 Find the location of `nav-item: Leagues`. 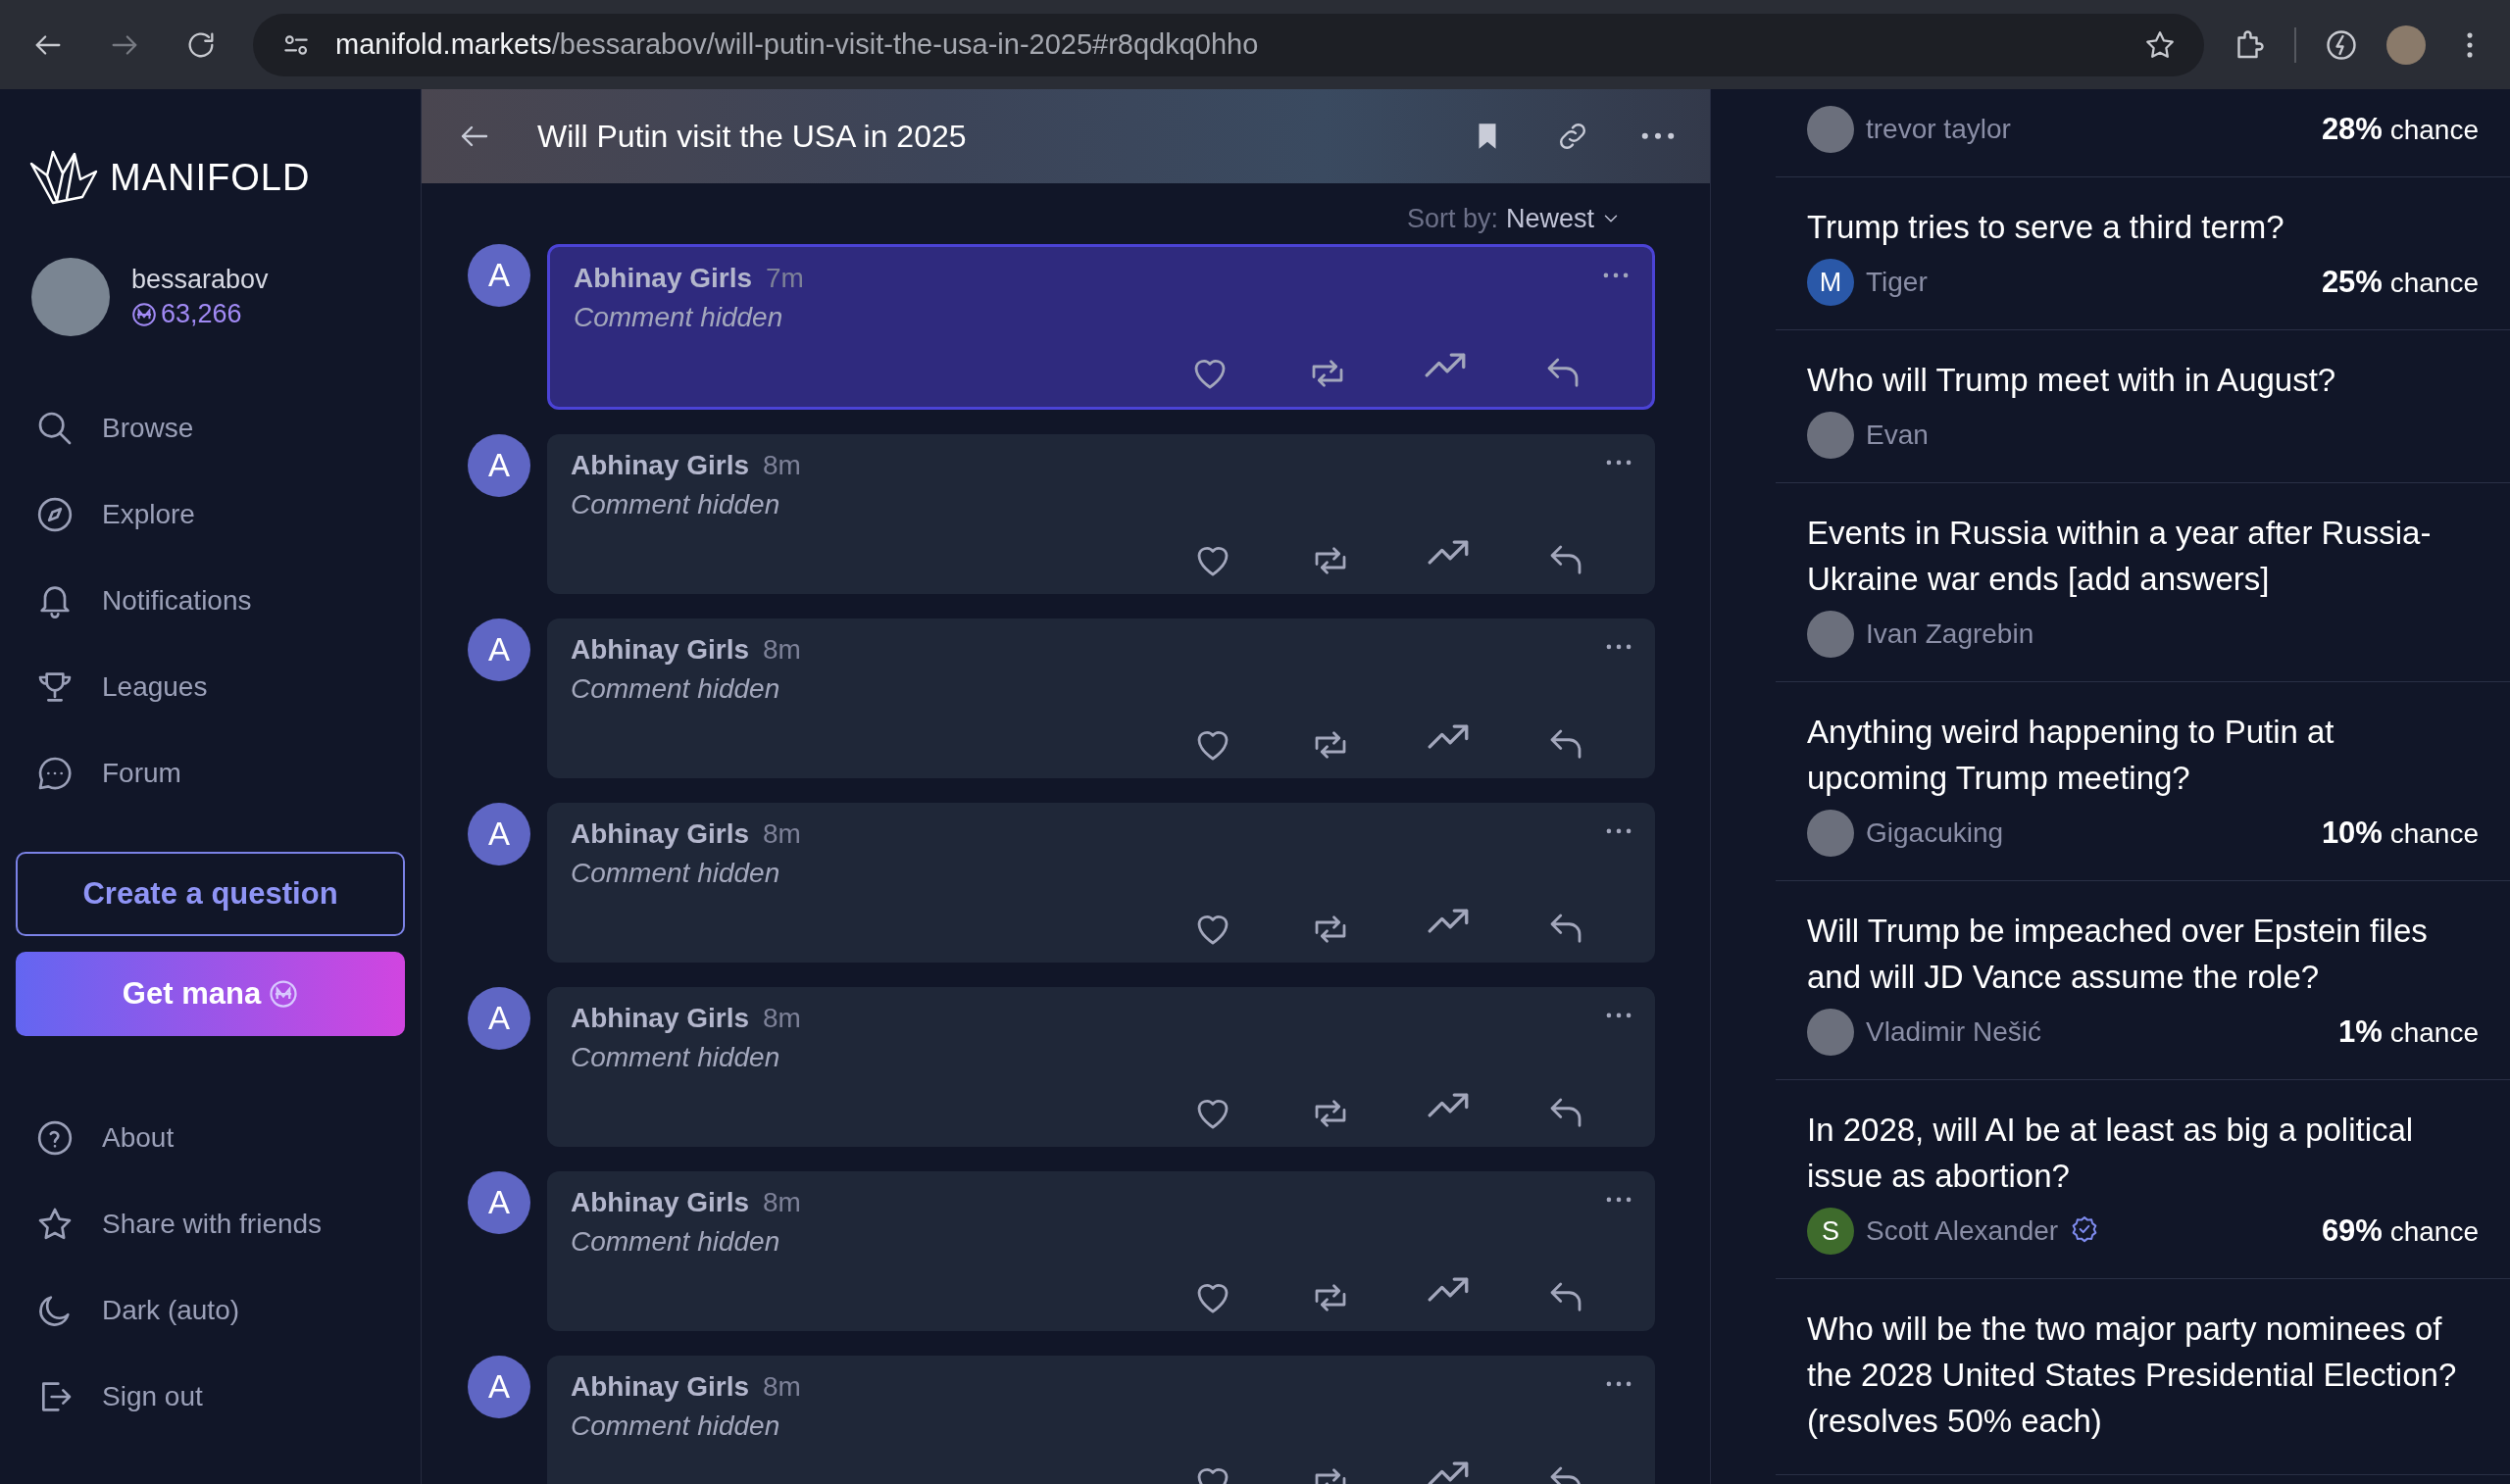

nav-item: Leagues is located at coordinates (210, 687).